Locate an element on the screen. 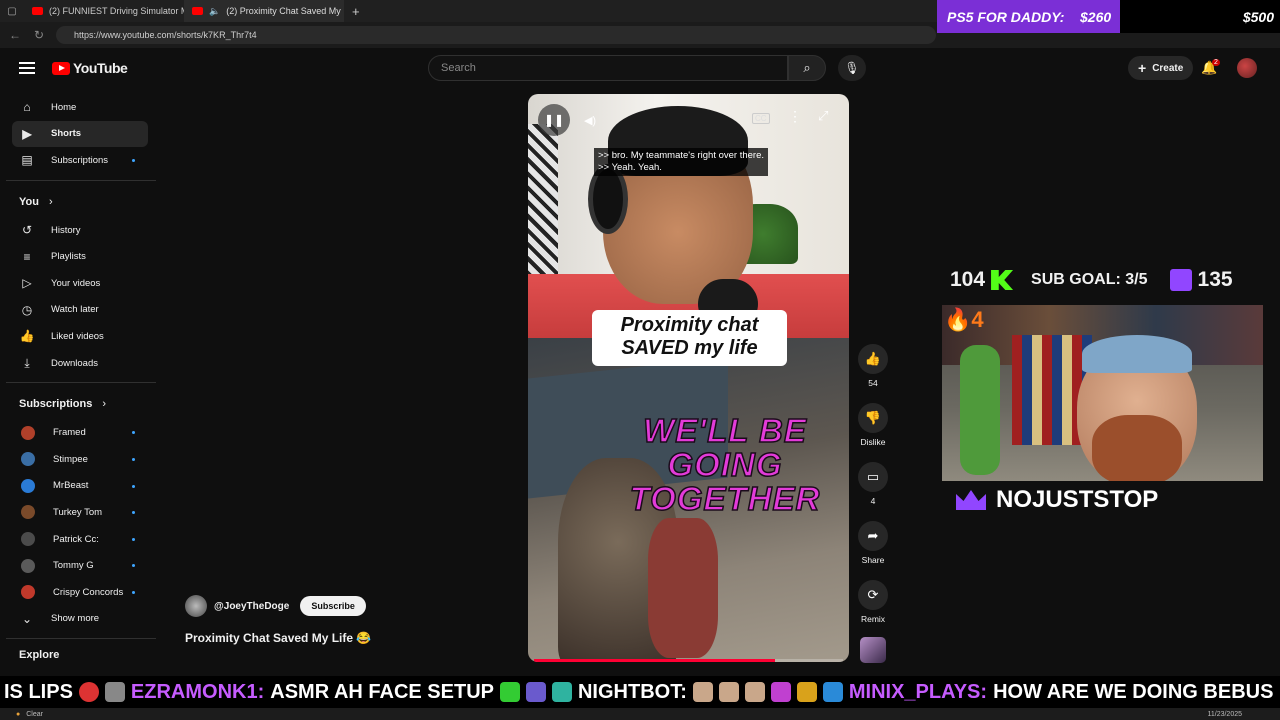 This screenshot has width=1280, height=720. taskbar-date: 11/23/2025 is located at coordinates (1224, 714).